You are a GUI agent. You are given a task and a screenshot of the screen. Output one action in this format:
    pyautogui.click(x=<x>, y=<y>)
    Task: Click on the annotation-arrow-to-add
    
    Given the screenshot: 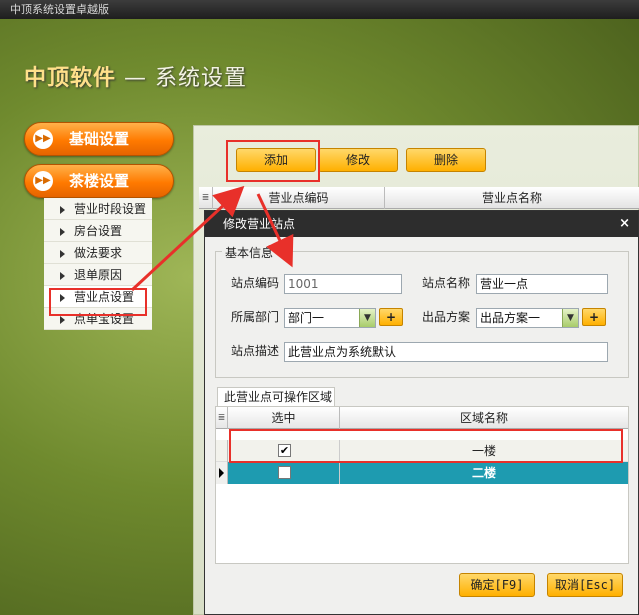 What is the action you would take?
    pyautogui.click(x=187, y=238)
    